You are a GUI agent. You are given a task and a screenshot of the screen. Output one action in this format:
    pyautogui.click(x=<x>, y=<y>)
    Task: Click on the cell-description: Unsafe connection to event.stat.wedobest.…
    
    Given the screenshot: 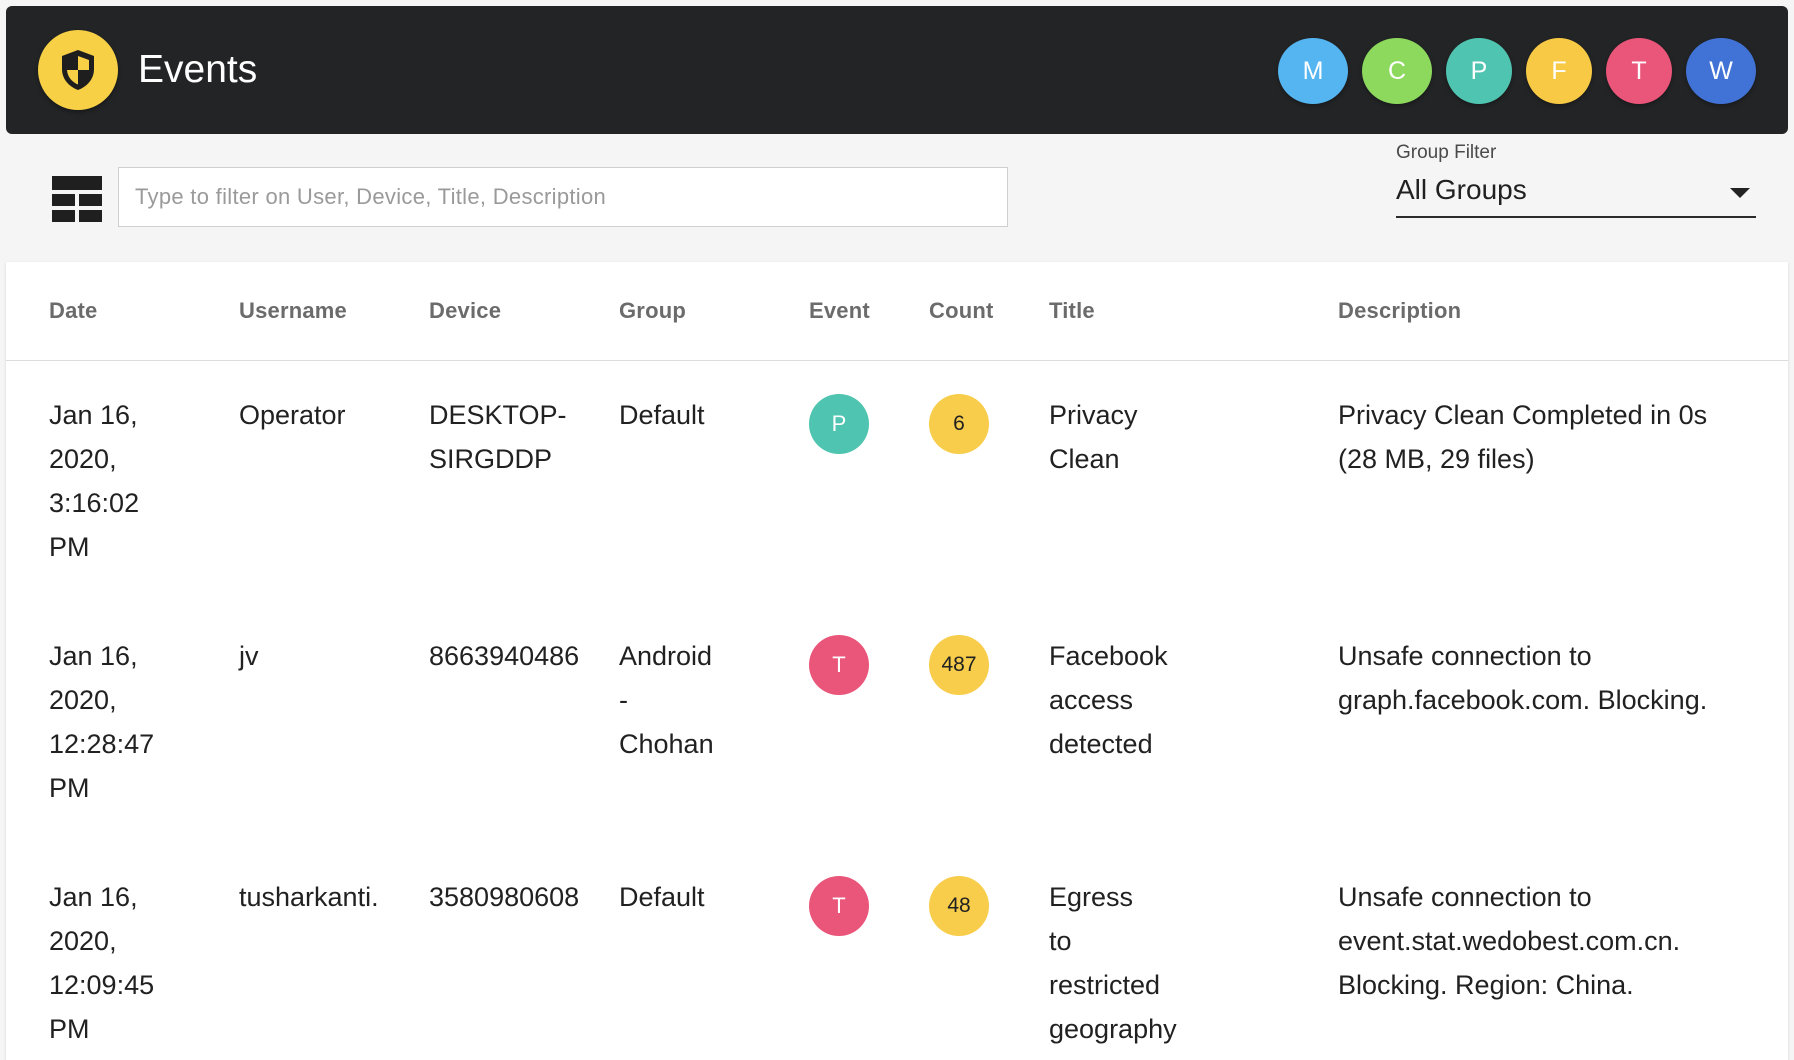 What is the action you would take?
    pyautogui.click(x=1548, y=941)
    